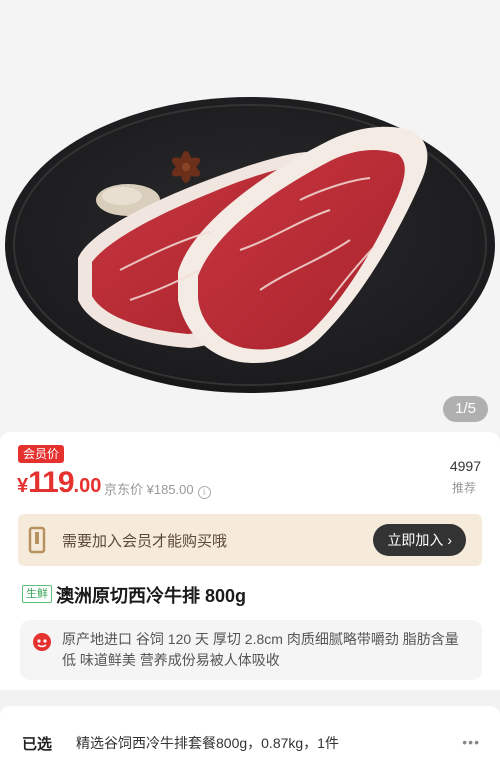  What do you see at coordinates (465, 466) in the screenshot?
I see `recommend-count: 4997` at bounding box center [465, 466].